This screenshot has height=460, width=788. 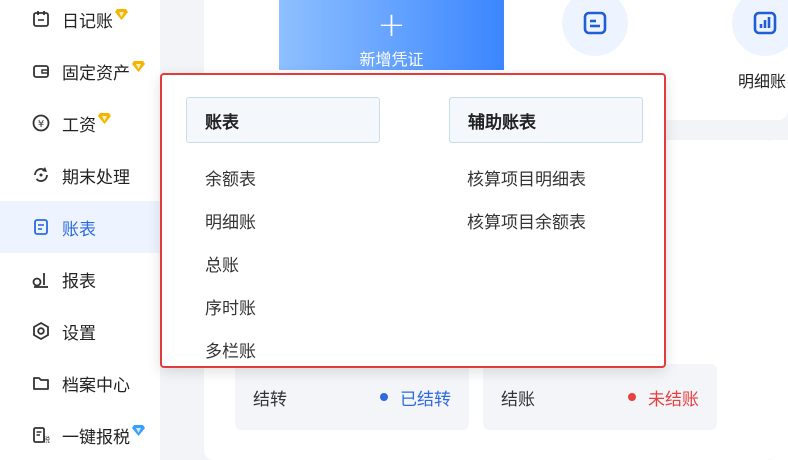 I want to click on sidebar-item-label: 账表, so click(x=79, y=229).